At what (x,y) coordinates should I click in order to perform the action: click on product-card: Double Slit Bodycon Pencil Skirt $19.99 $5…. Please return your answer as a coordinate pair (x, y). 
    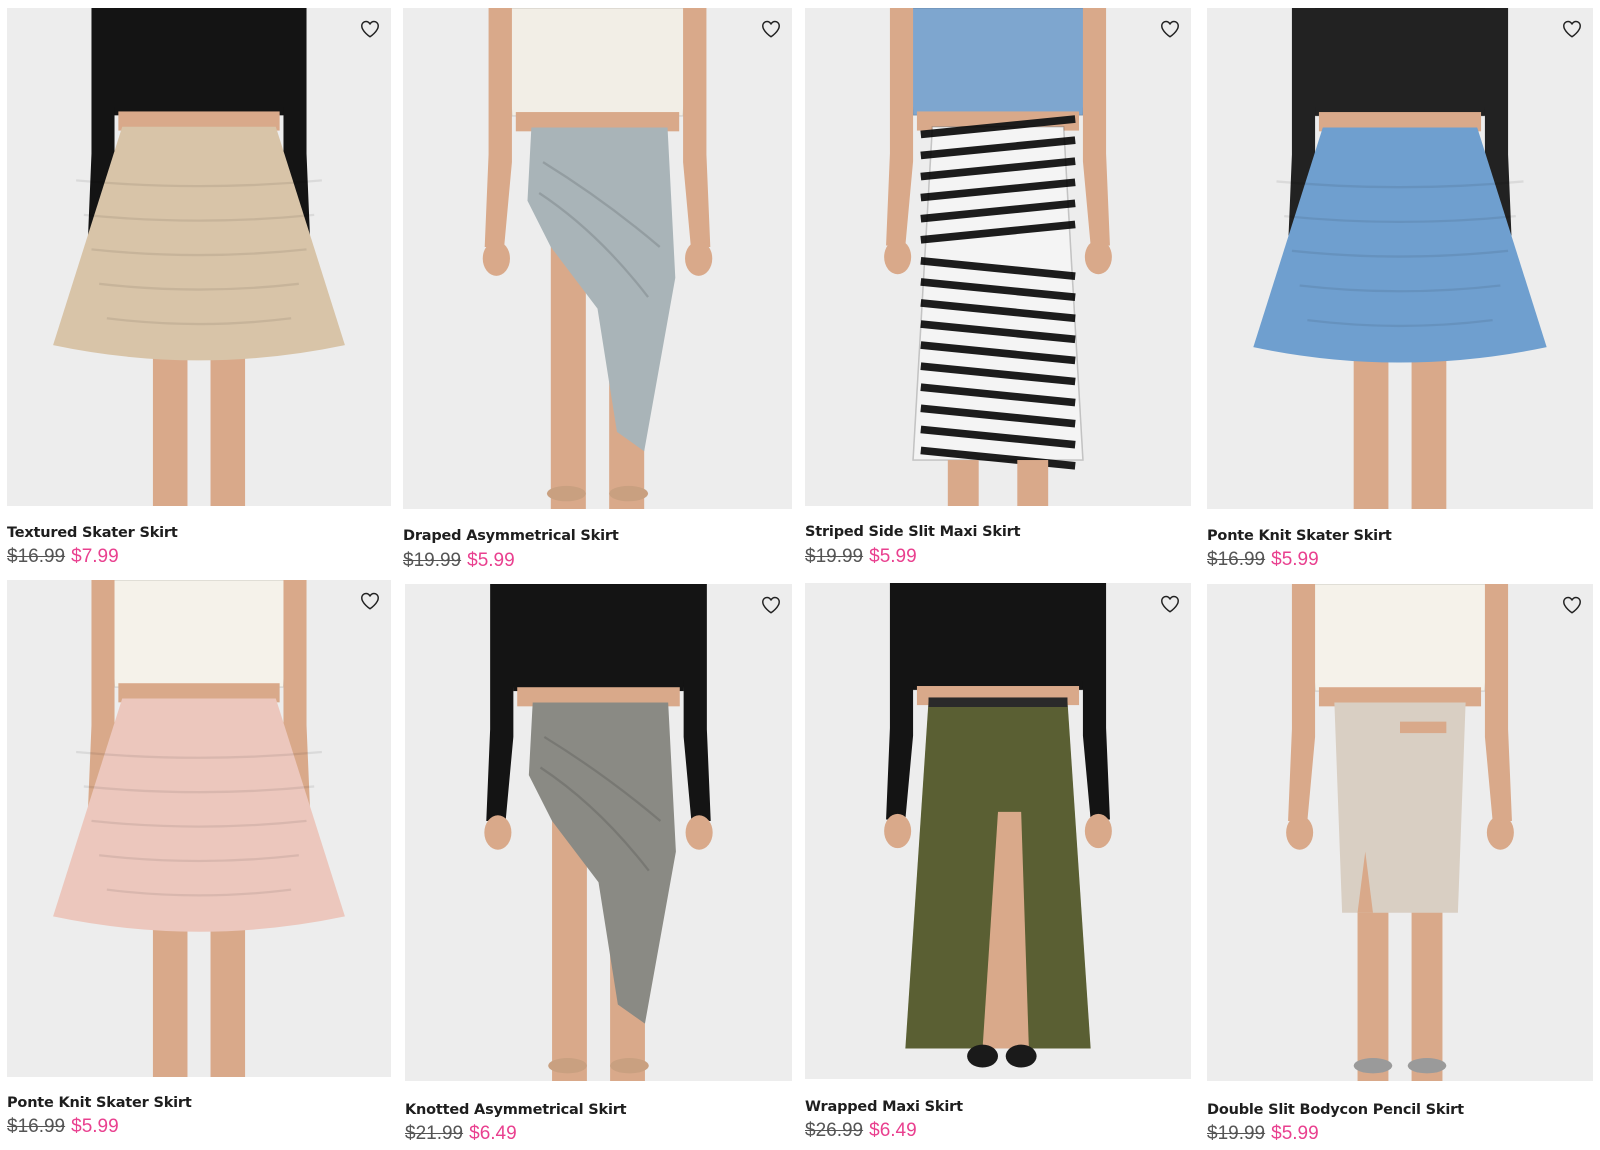
    Looking at the image, I should click on (1400, 866).